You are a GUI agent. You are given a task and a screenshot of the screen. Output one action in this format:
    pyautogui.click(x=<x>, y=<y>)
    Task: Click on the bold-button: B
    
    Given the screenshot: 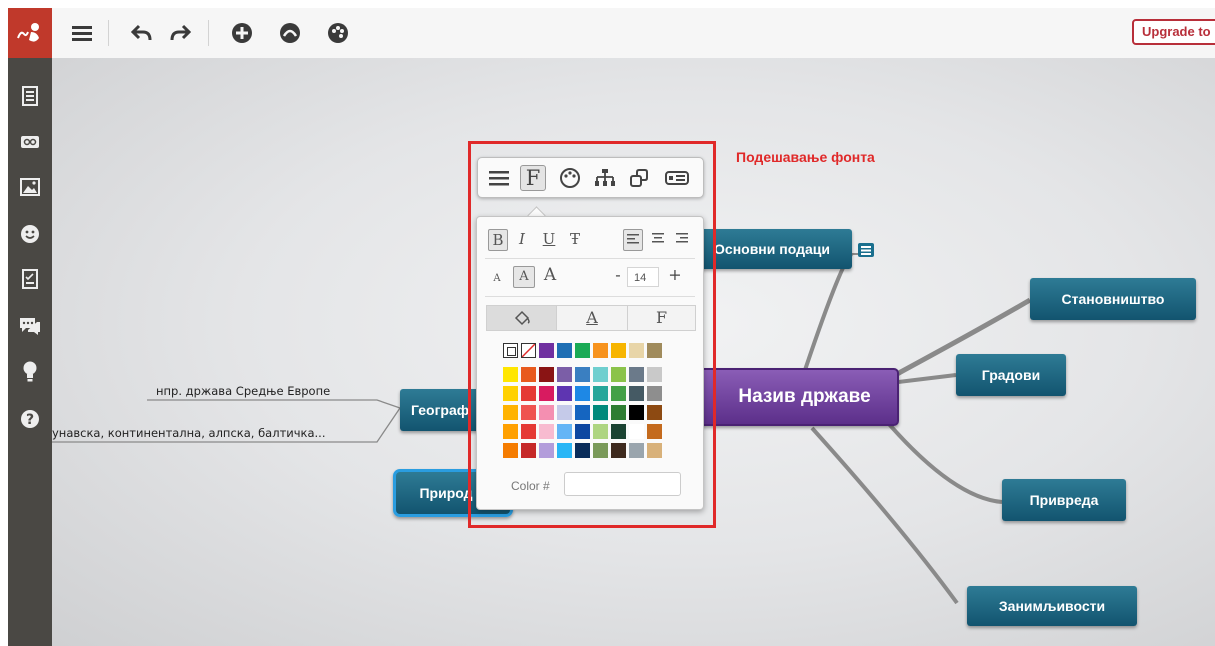 What is the action you would take?
    pyautogui.click(x=498, y=240)
    